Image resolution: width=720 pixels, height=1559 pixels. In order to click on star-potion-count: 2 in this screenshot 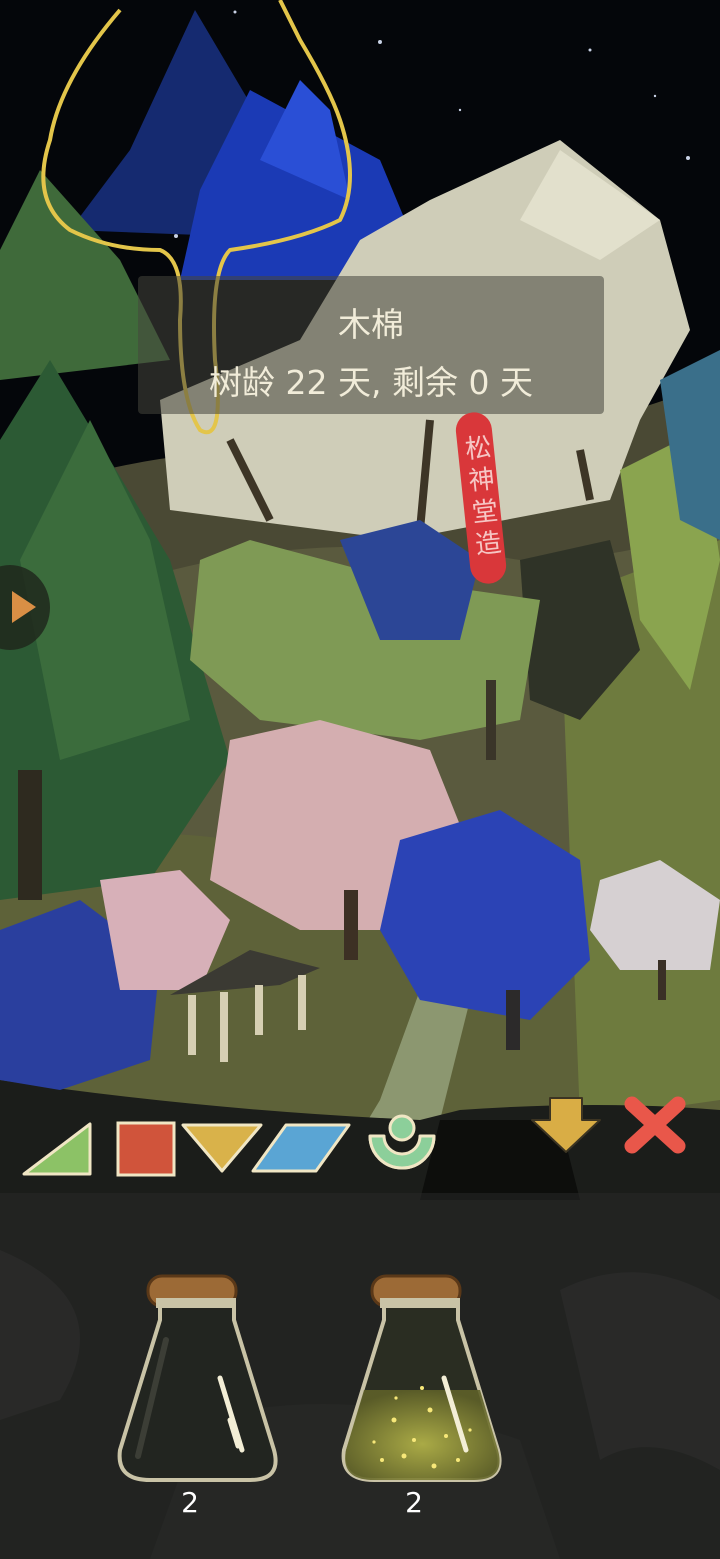, I will do `click(414, 1502)`.